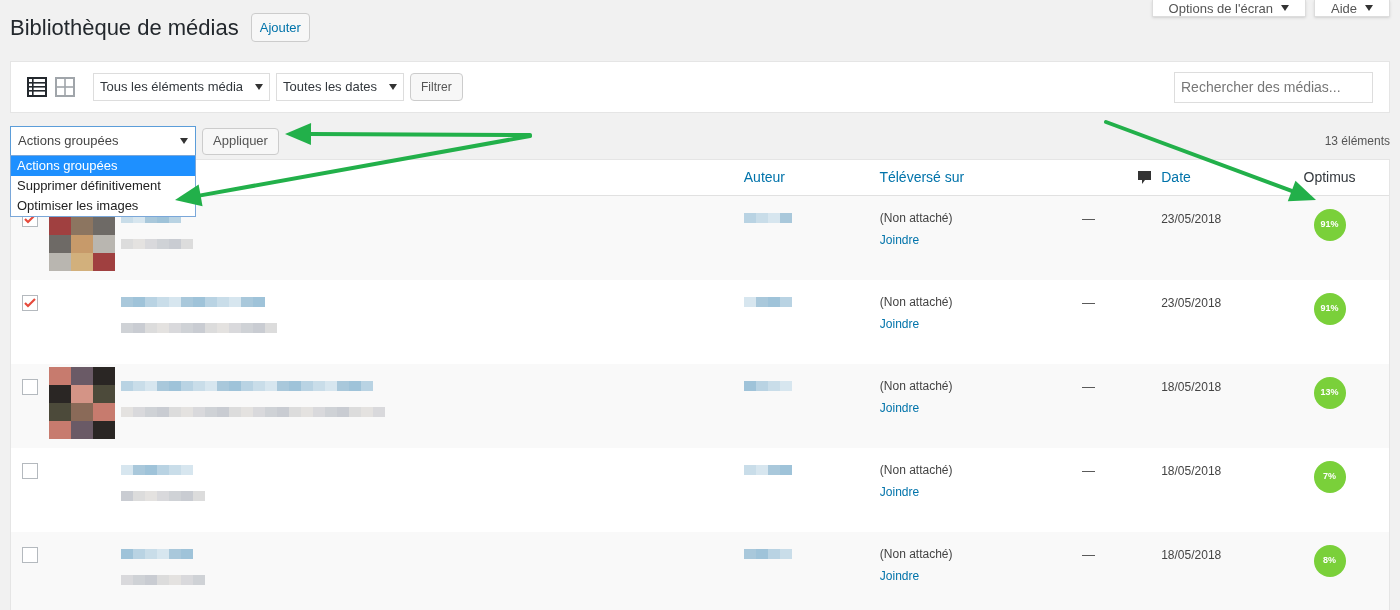  I want to click on comment-icon, so click(1145, 177).